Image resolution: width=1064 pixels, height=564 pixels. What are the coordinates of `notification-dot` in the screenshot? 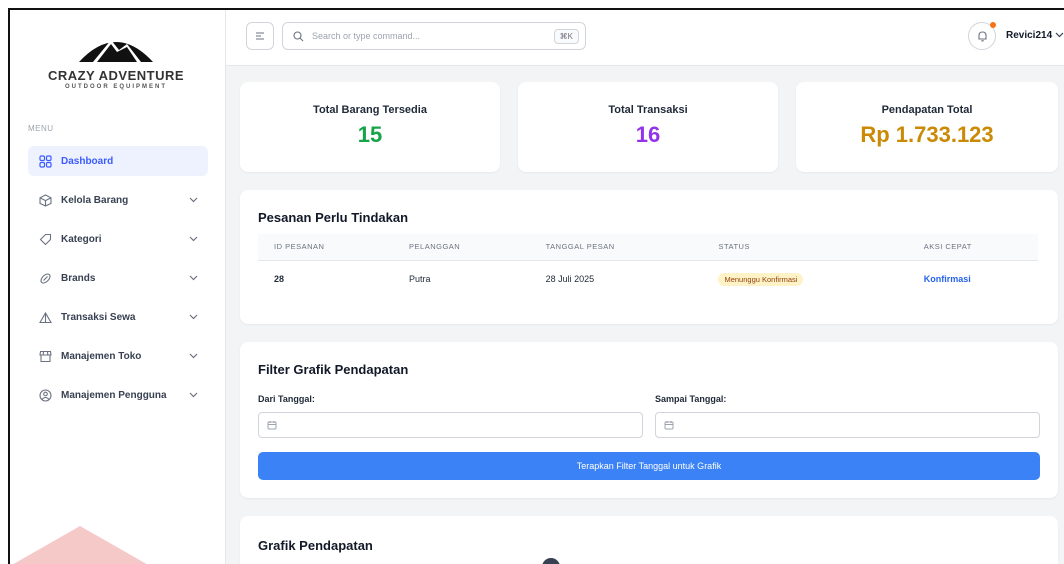 It's located at (993, 25).